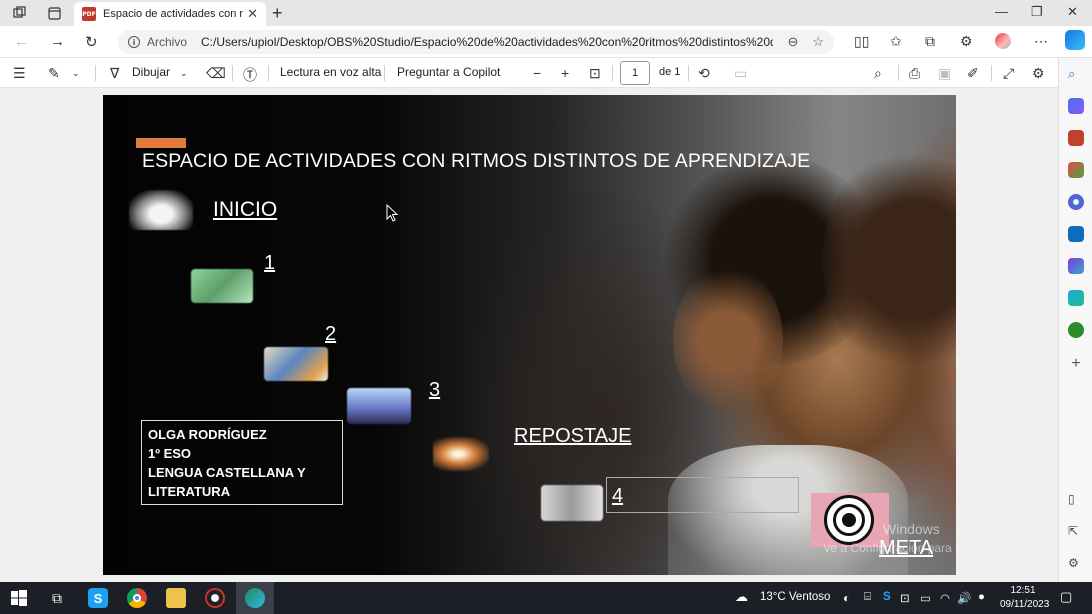 This screenshot has width=1092, height=614. What do you see at coordinates (250, 75) in the screenshot?
I see `text-box-icon: Ⓣ` at bounding box center [250, 75].